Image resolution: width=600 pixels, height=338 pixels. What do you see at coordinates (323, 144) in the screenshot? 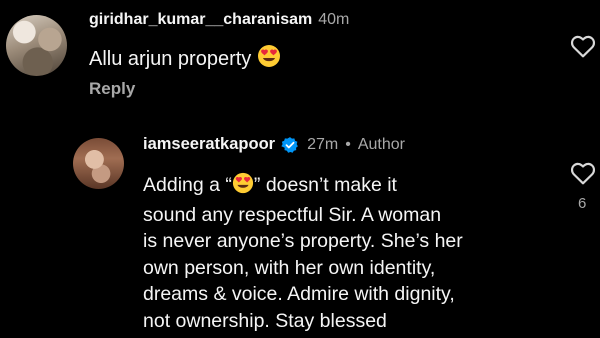
I see `timestamp: 27m` at bounding box center [323, 144].